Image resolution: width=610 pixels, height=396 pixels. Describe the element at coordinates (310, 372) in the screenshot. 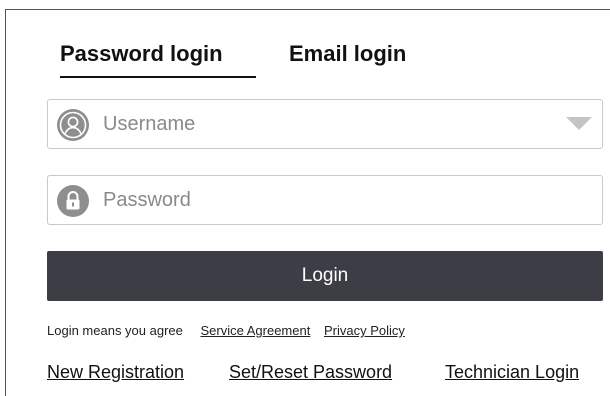

I see `reset-password-link: Set/Reset Password` at that location.